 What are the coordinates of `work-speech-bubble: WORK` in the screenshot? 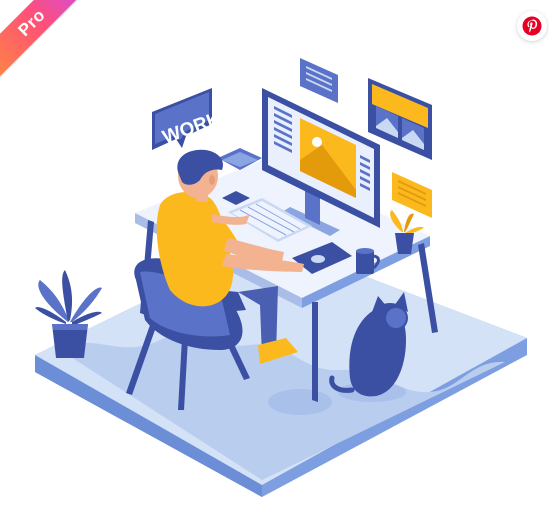 It's located at (188, 119).